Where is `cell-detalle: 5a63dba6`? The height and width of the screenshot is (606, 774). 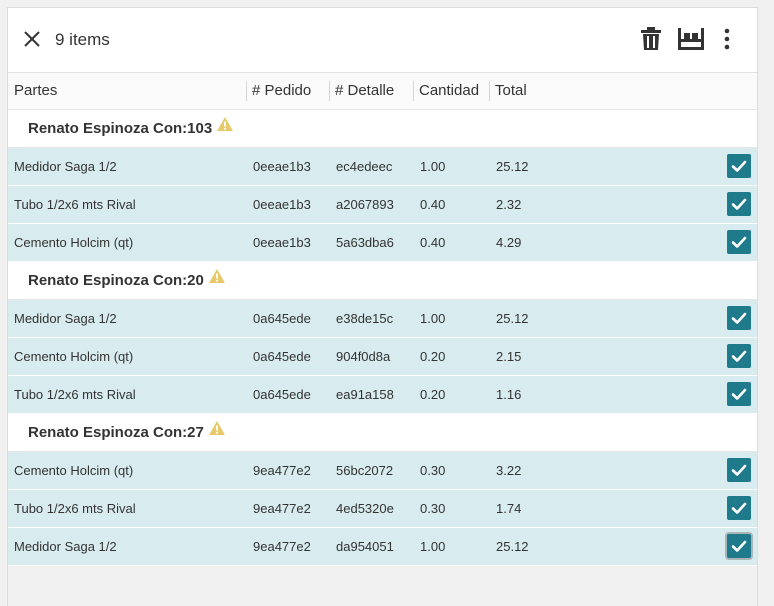 cell-detalle: 5a63dba6 is located at coordinates (365, 242).